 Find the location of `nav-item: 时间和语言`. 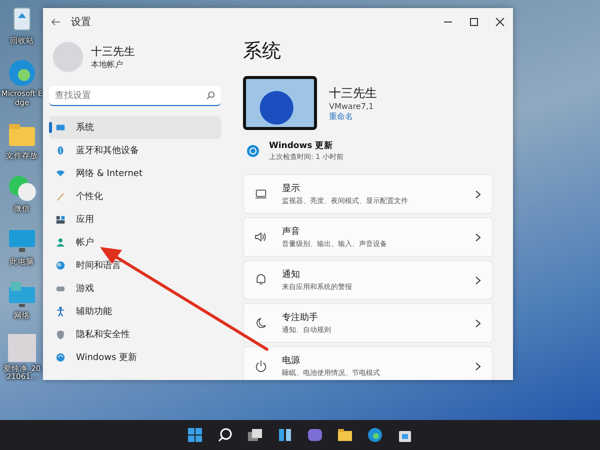

nav-item: 时间和语言 is located at coordinates (135, 265).